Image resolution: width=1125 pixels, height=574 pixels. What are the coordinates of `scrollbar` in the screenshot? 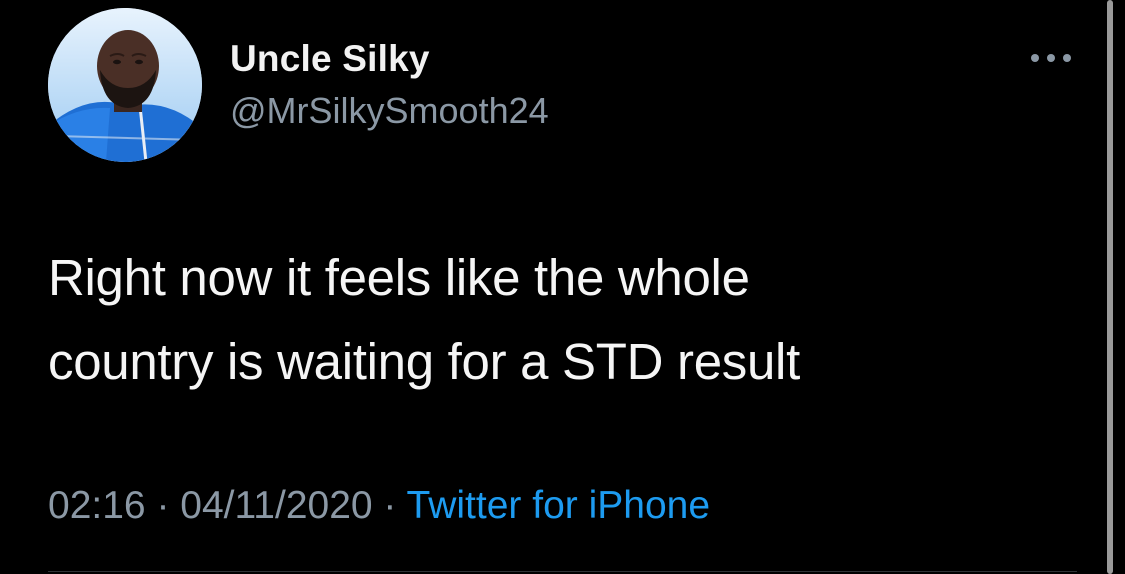 It's located at (1110, 287).